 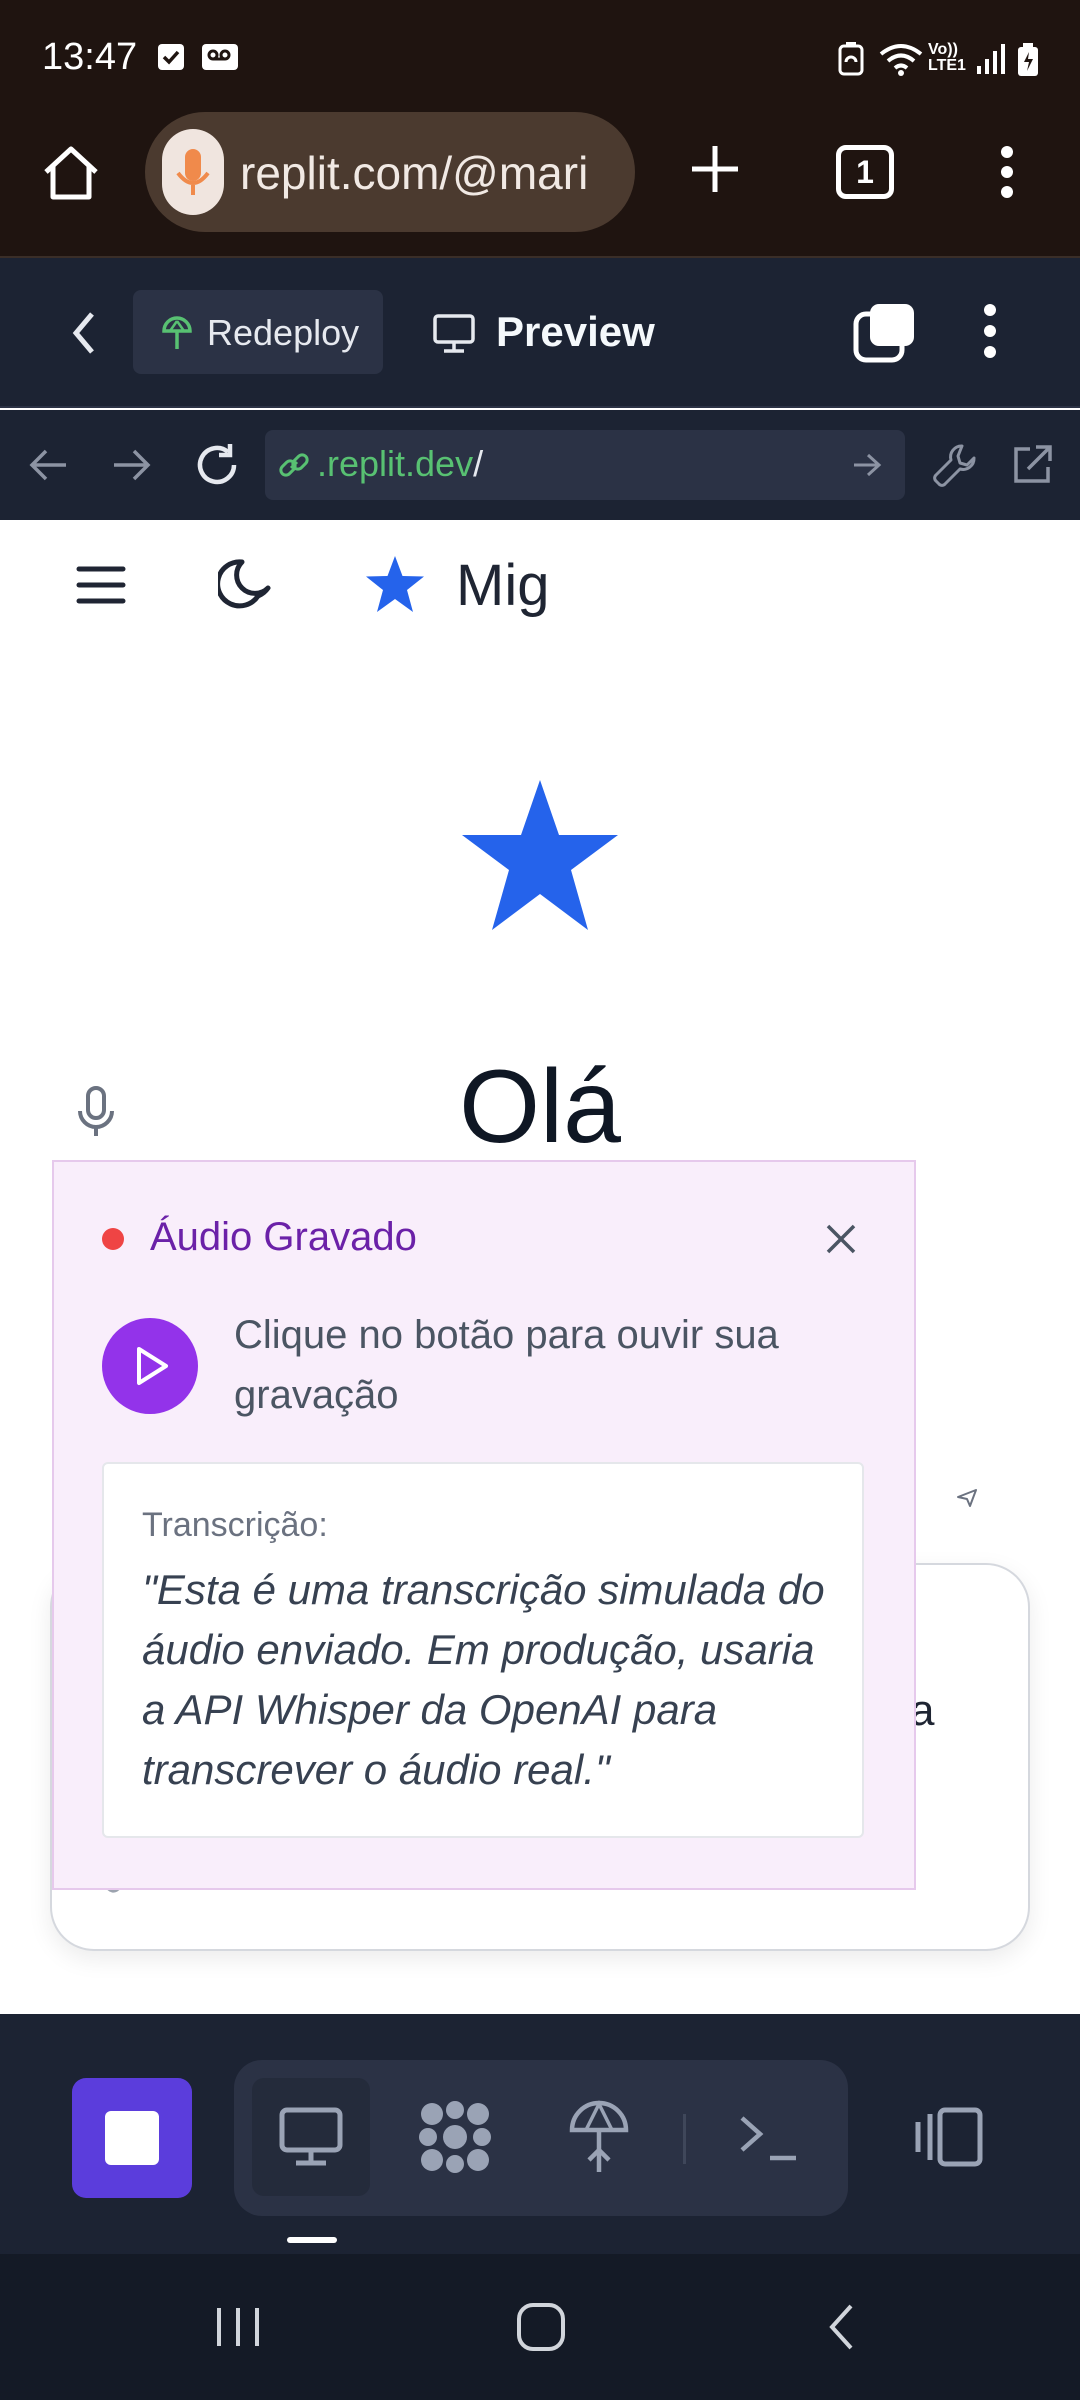 What do you see at coordinates (48, 465) in the screenshot?
I see `nav-back-arrow-icon` at bounding box center [48, 465].